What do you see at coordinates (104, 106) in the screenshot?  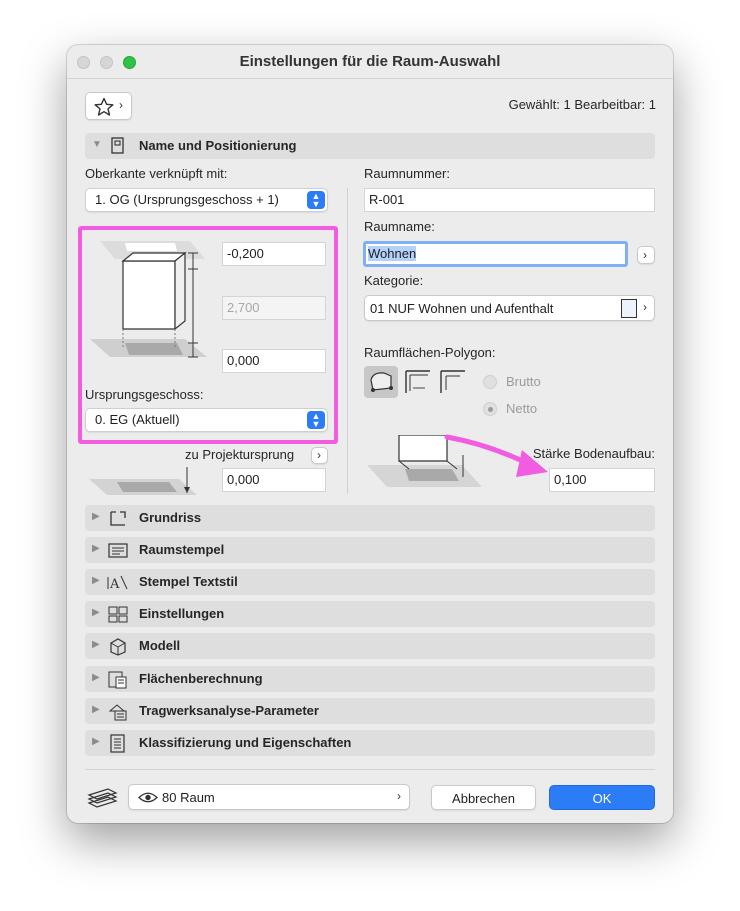 I see `star-icon` at bounding box center [104, 106].